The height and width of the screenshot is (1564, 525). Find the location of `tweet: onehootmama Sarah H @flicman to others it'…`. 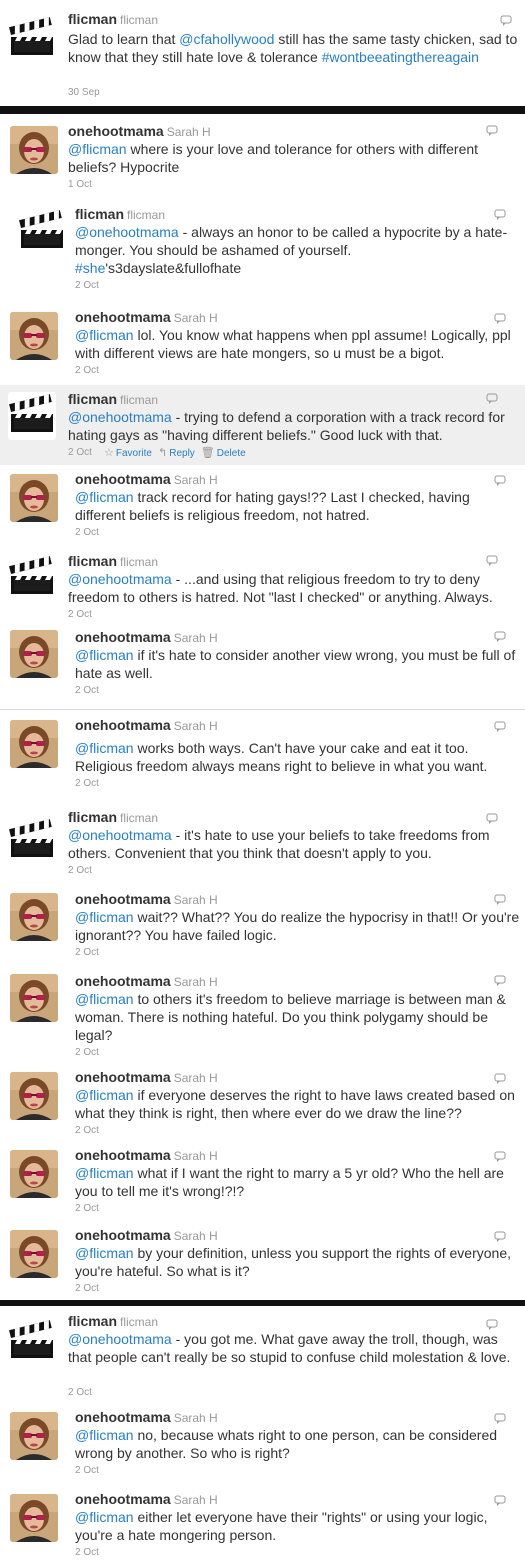

tweet: onehootmama Sarah H @flicman to others it'… is located at coordinates (262, 1015).